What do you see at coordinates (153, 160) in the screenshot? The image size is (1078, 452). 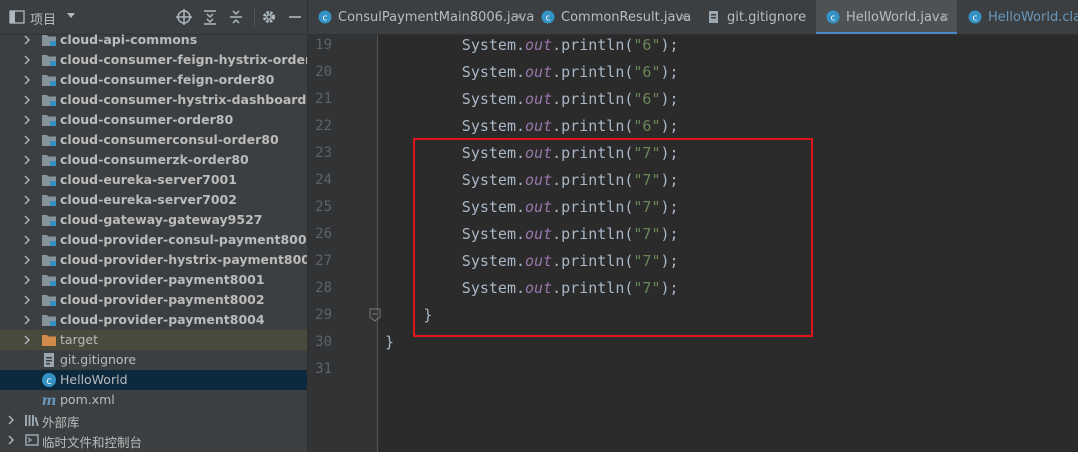 I see `tree-item: cloud-consumerzk-order80` at bounding box center [153, 160].